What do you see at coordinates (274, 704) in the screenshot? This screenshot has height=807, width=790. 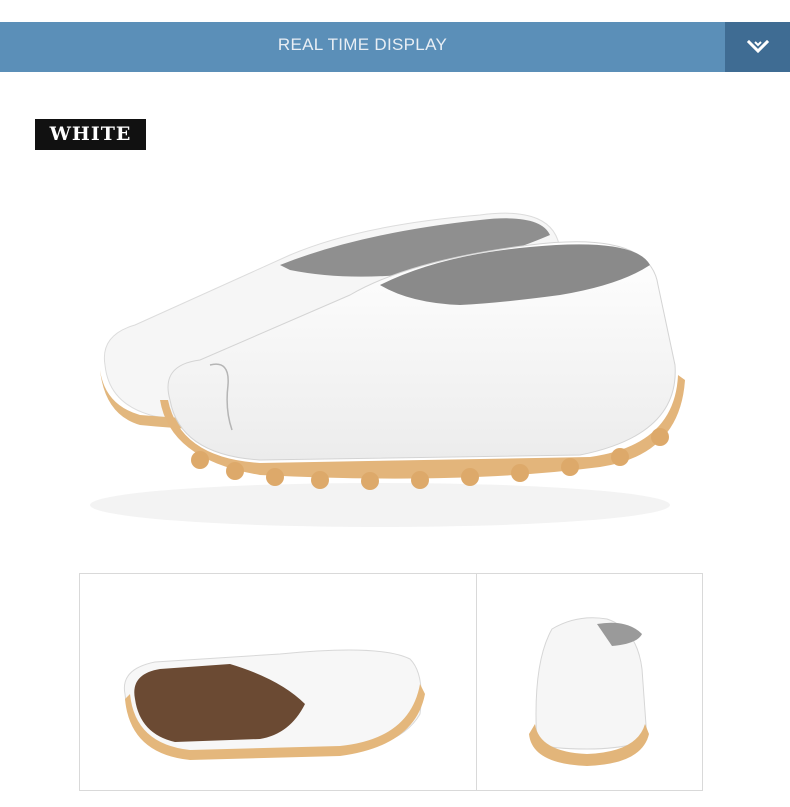 I see `side-view-image` at bounding box center [274, 704].